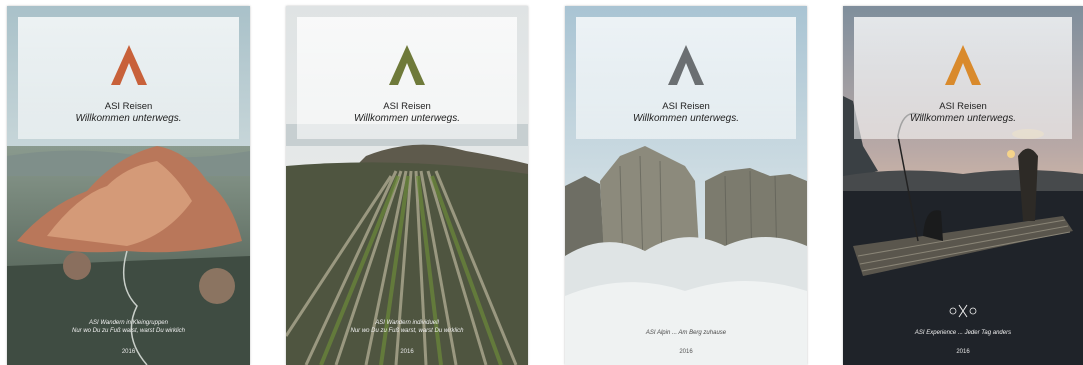 This screenshot has width=1083, height=365. I want to click on catalog-tagline: ASI Experience ... Jeder Tag anders, so click(963, 333).